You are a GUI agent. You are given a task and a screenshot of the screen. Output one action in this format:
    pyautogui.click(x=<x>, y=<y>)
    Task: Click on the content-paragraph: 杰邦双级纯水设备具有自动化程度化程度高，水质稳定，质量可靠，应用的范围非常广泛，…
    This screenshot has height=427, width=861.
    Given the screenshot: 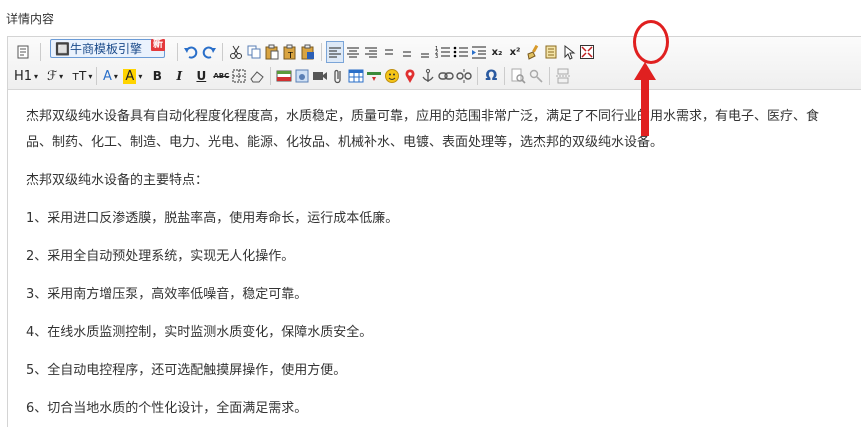 What is the action you would take?
    pyautogui.click(x=423, y=116)
    